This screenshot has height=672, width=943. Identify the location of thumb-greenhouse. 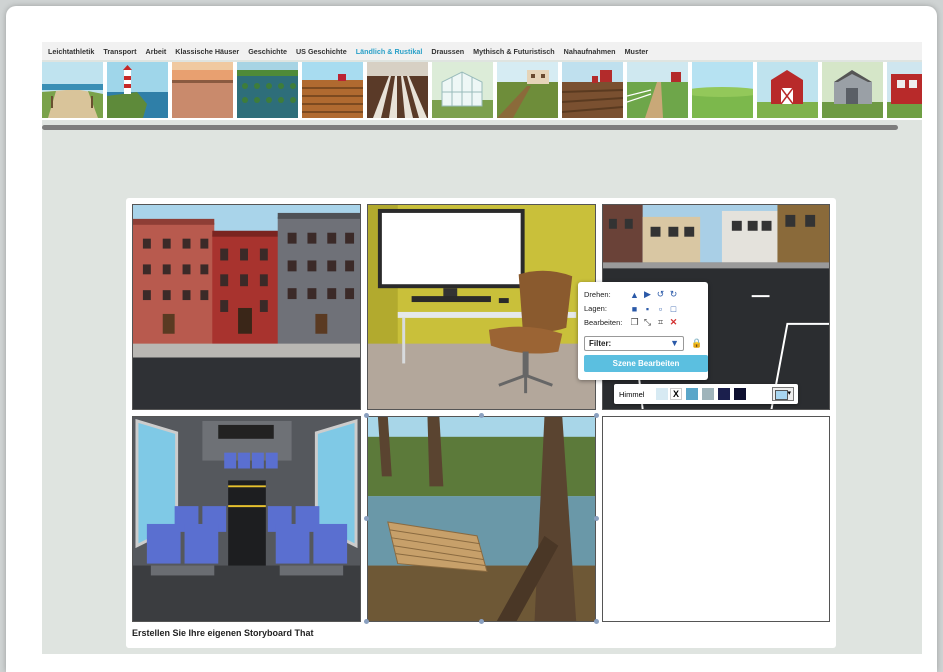
(462, 90).